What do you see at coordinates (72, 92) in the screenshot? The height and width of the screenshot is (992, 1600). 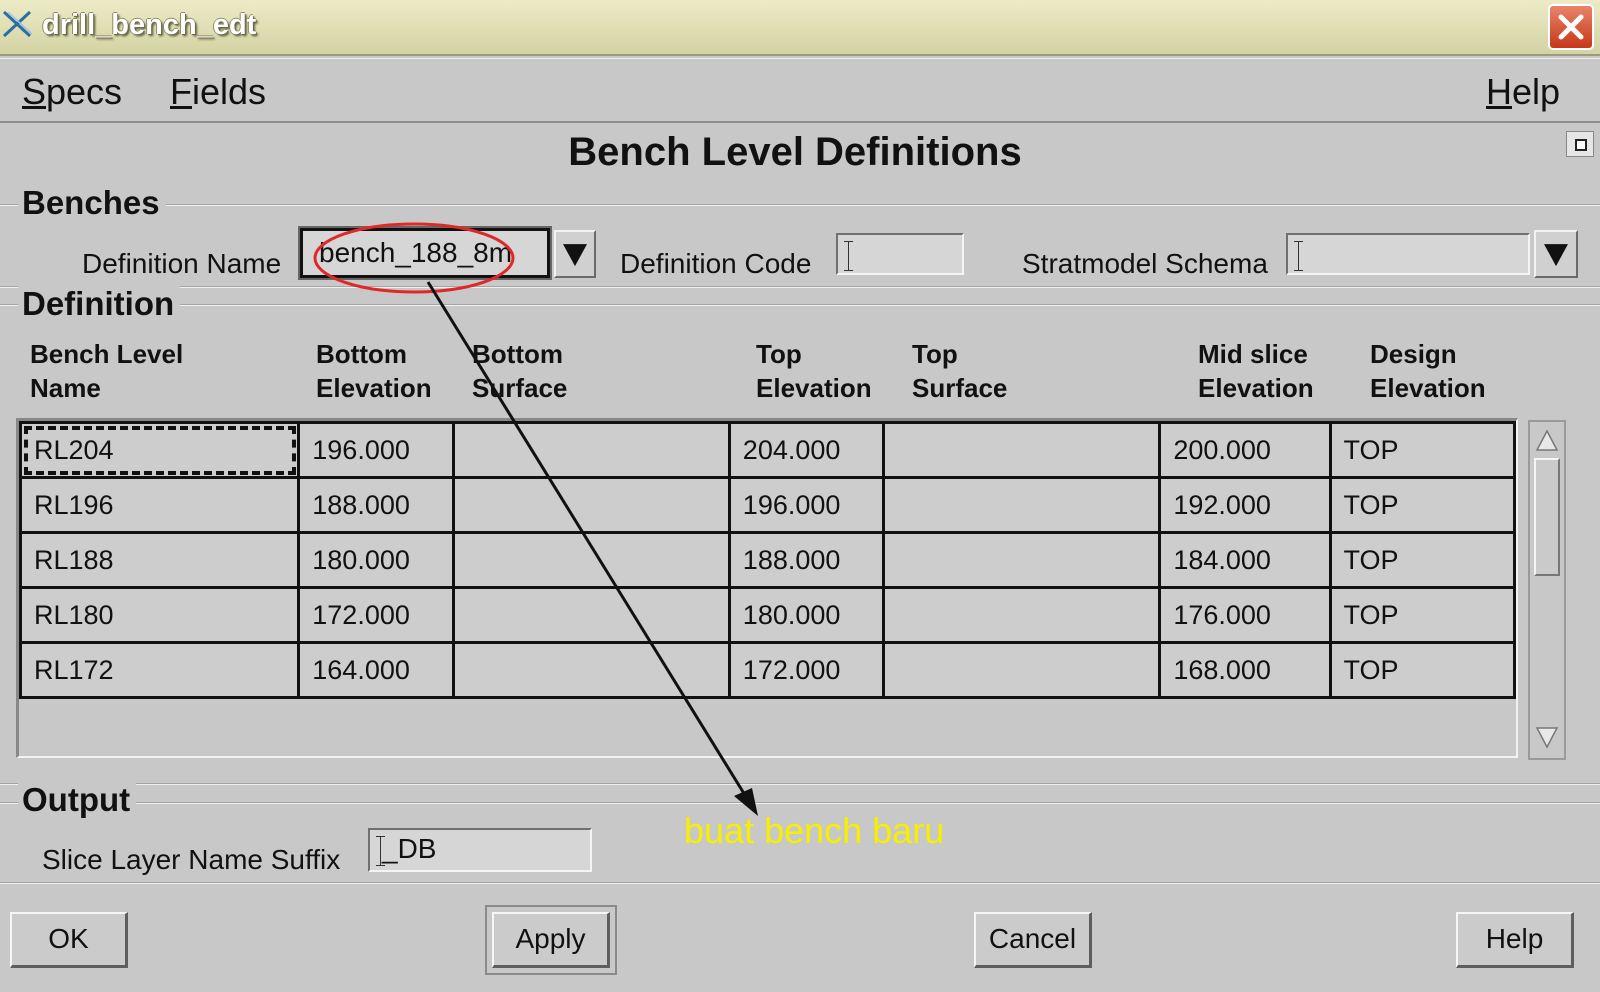 I see `menu-specs: Specs` at bounding box center [72, 92].